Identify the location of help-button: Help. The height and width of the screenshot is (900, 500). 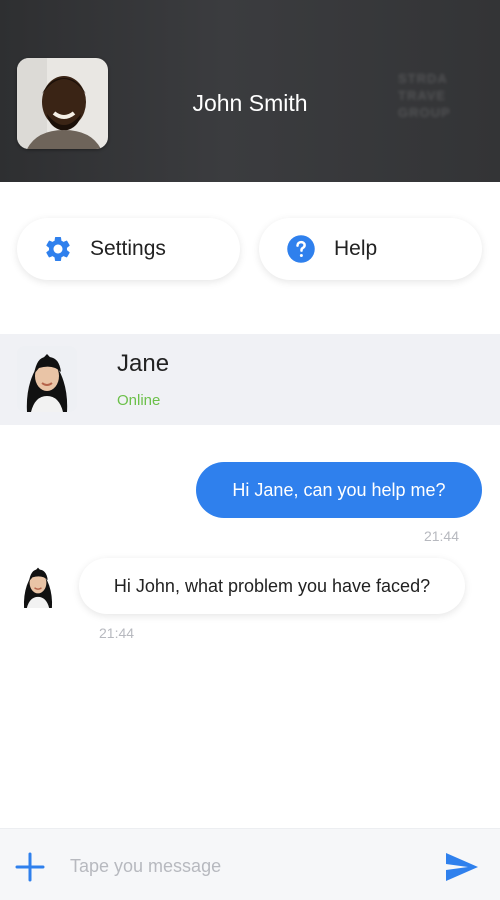
(370, 249).